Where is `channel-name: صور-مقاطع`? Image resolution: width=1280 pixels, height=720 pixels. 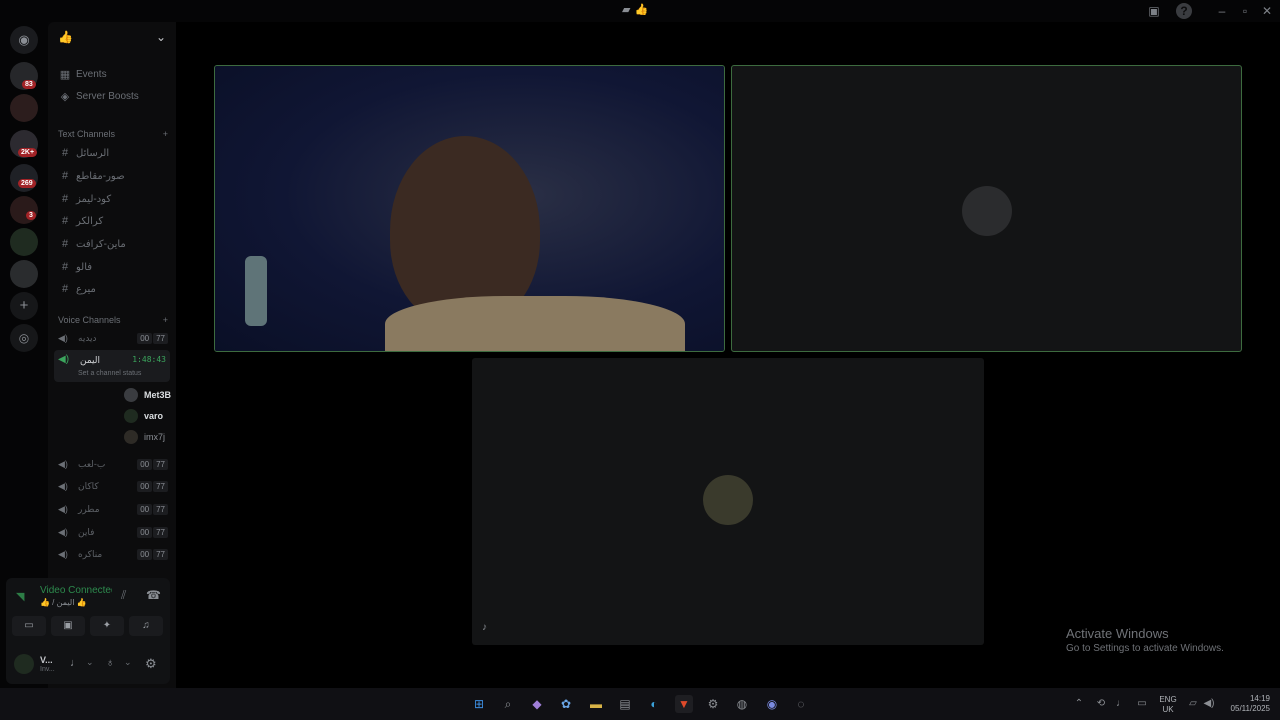
channel-name: صور-مقاطع is located at coordinates (100, 176).